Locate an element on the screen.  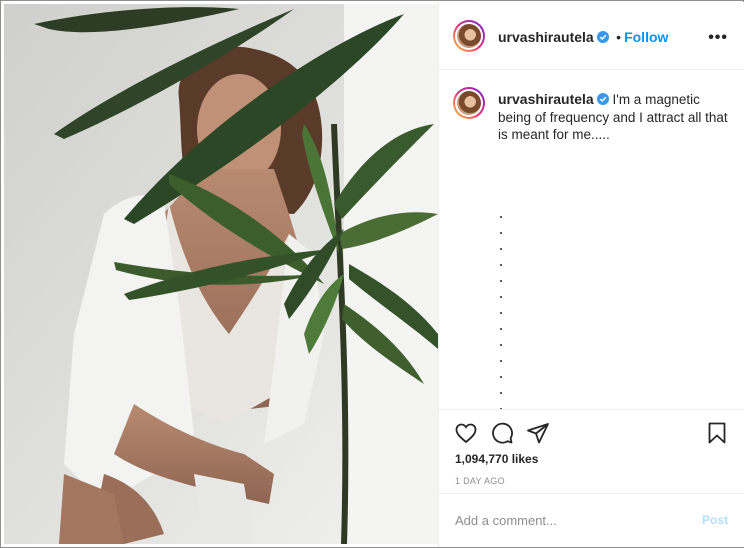
header-username: urvashirautela is located at coordinates (546, 37).